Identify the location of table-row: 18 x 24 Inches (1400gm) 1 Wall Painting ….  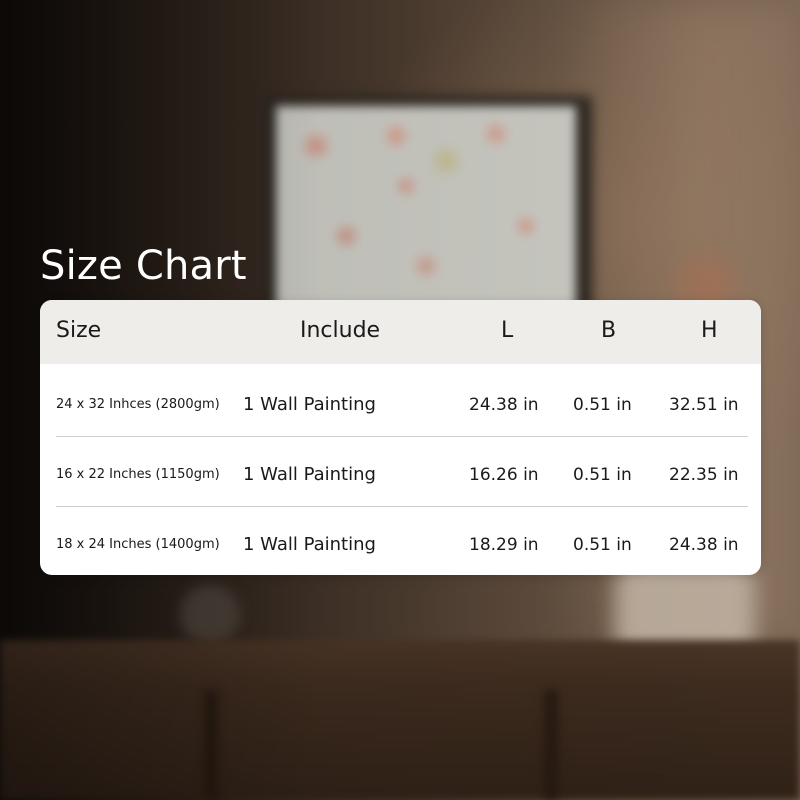
(400, 542).